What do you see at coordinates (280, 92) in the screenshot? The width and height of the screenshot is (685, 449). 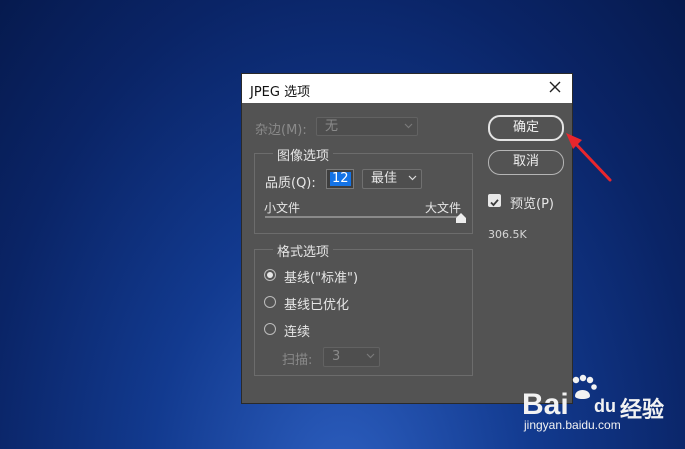 I see `dialog-title: JPEG 选项` at bounding box center [280, 92].